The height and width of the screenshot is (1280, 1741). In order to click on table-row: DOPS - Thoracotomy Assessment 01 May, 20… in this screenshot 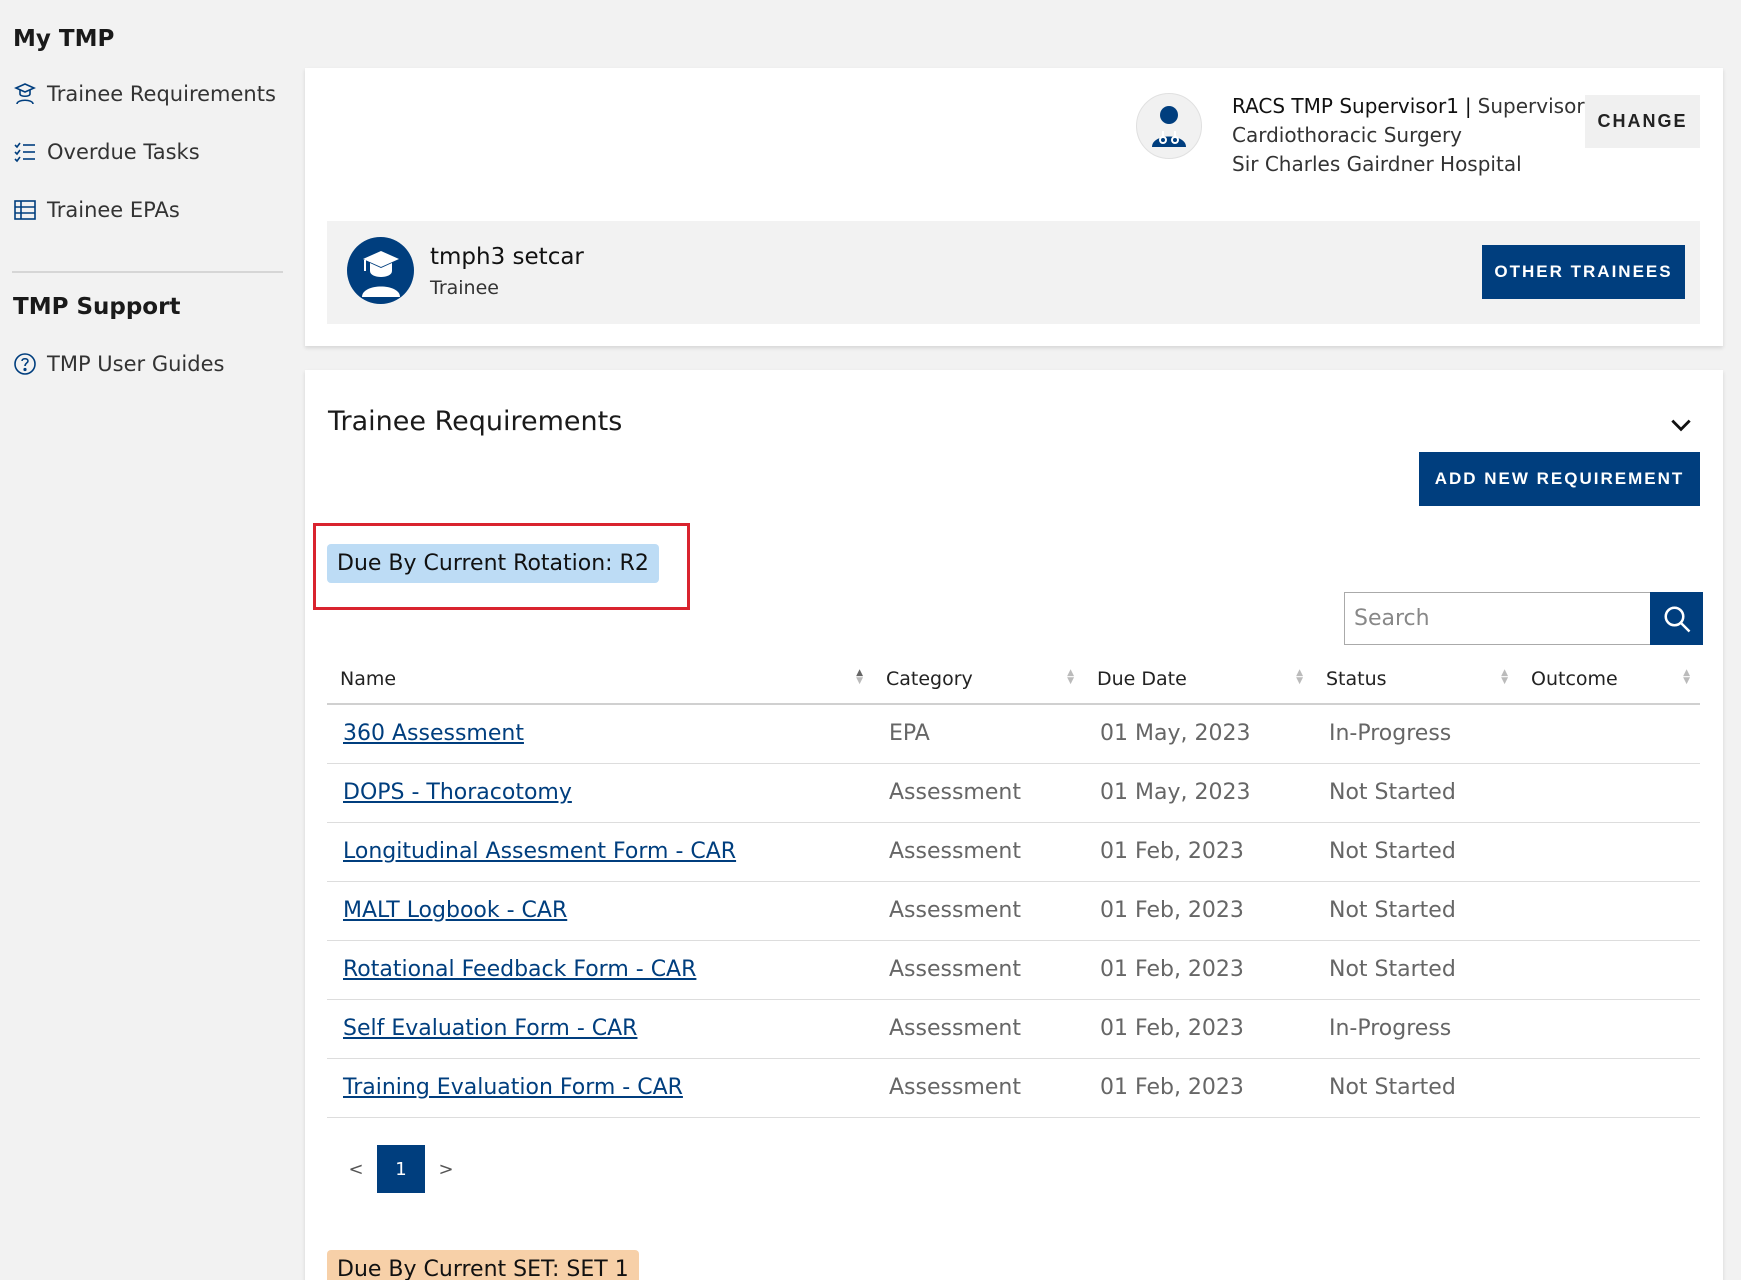, I will do `click(1013, 793)`.